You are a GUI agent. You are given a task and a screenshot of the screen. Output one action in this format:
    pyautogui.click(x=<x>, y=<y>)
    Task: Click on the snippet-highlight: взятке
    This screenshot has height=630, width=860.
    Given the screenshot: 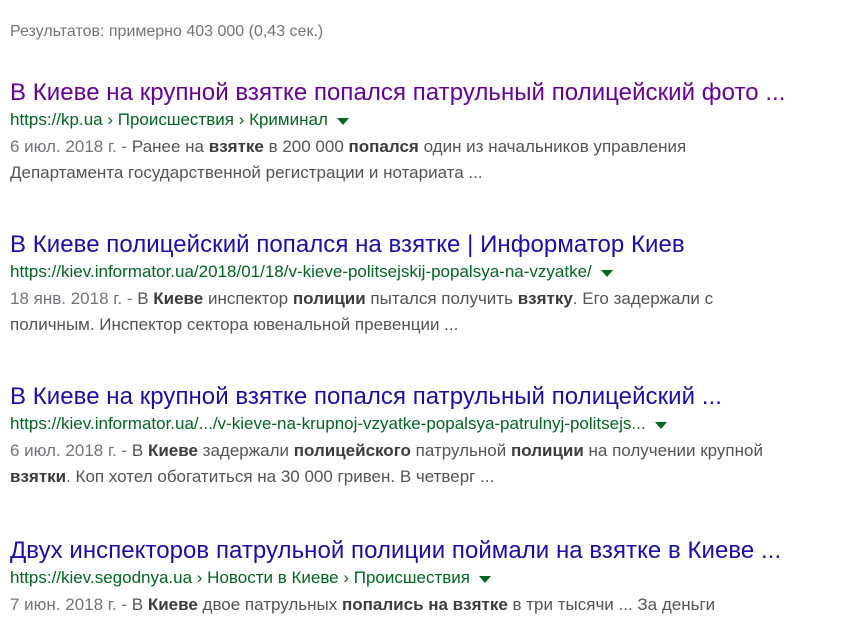 What is the action you would take?
    pyautogui.click(x=236, y=146)
    